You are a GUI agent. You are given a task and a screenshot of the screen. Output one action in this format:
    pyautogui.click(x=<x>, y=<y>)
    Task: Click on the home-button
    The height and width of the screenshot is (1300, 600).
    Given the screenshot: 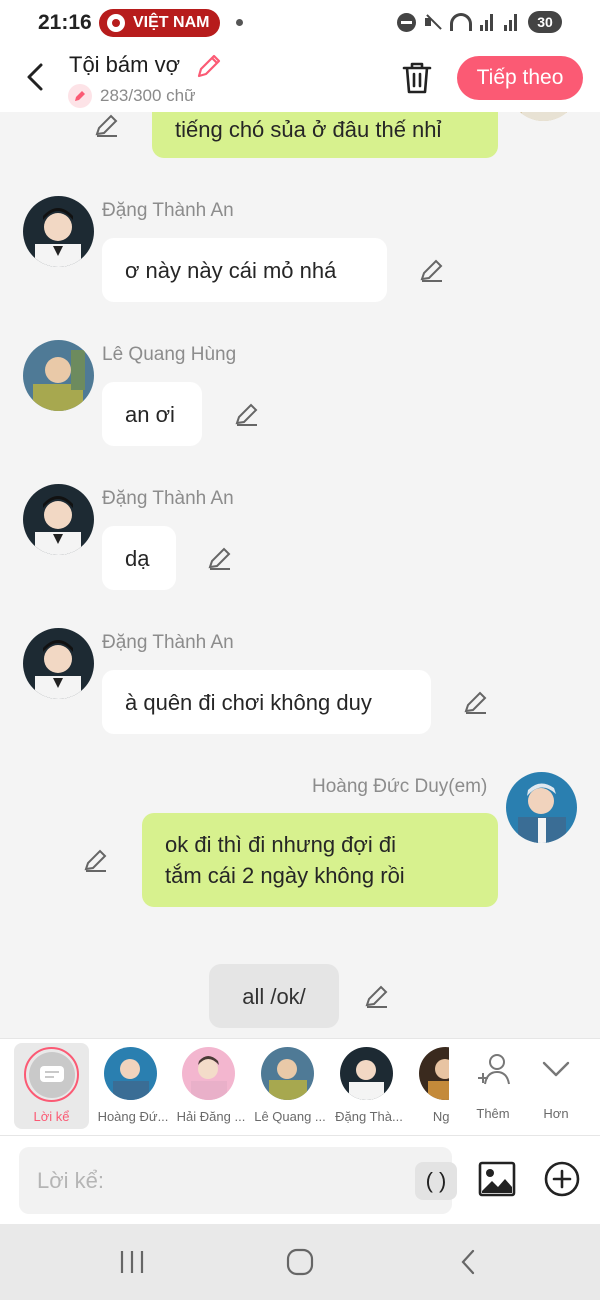 What is the action you would take?
    pyautogui.click(x=300, y=1262)
    